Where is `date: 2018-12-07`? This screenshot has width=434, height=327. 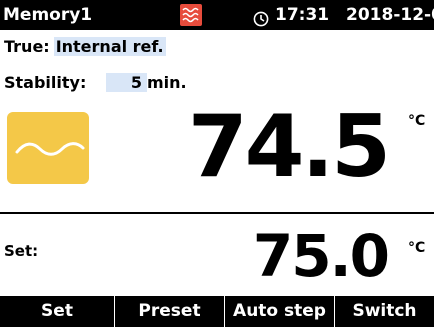 date: 2018-12-07 is located at coordinates (390, 15).